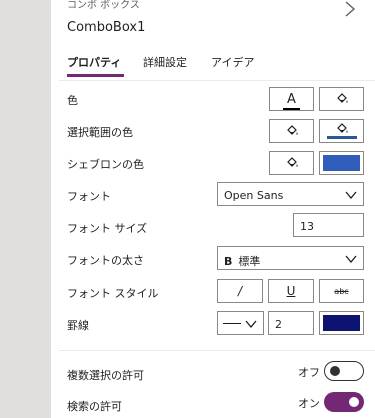 The width and height of the screenshot is (375, 418). What do you see at coordinates (249, 261) in the screenshot?
I see `font-weight-value: 標準` at bounding box center [249, 261].